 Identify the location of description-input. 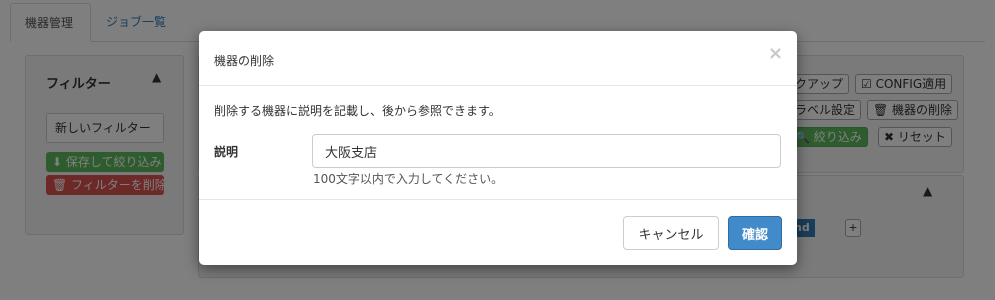
(546, 151).